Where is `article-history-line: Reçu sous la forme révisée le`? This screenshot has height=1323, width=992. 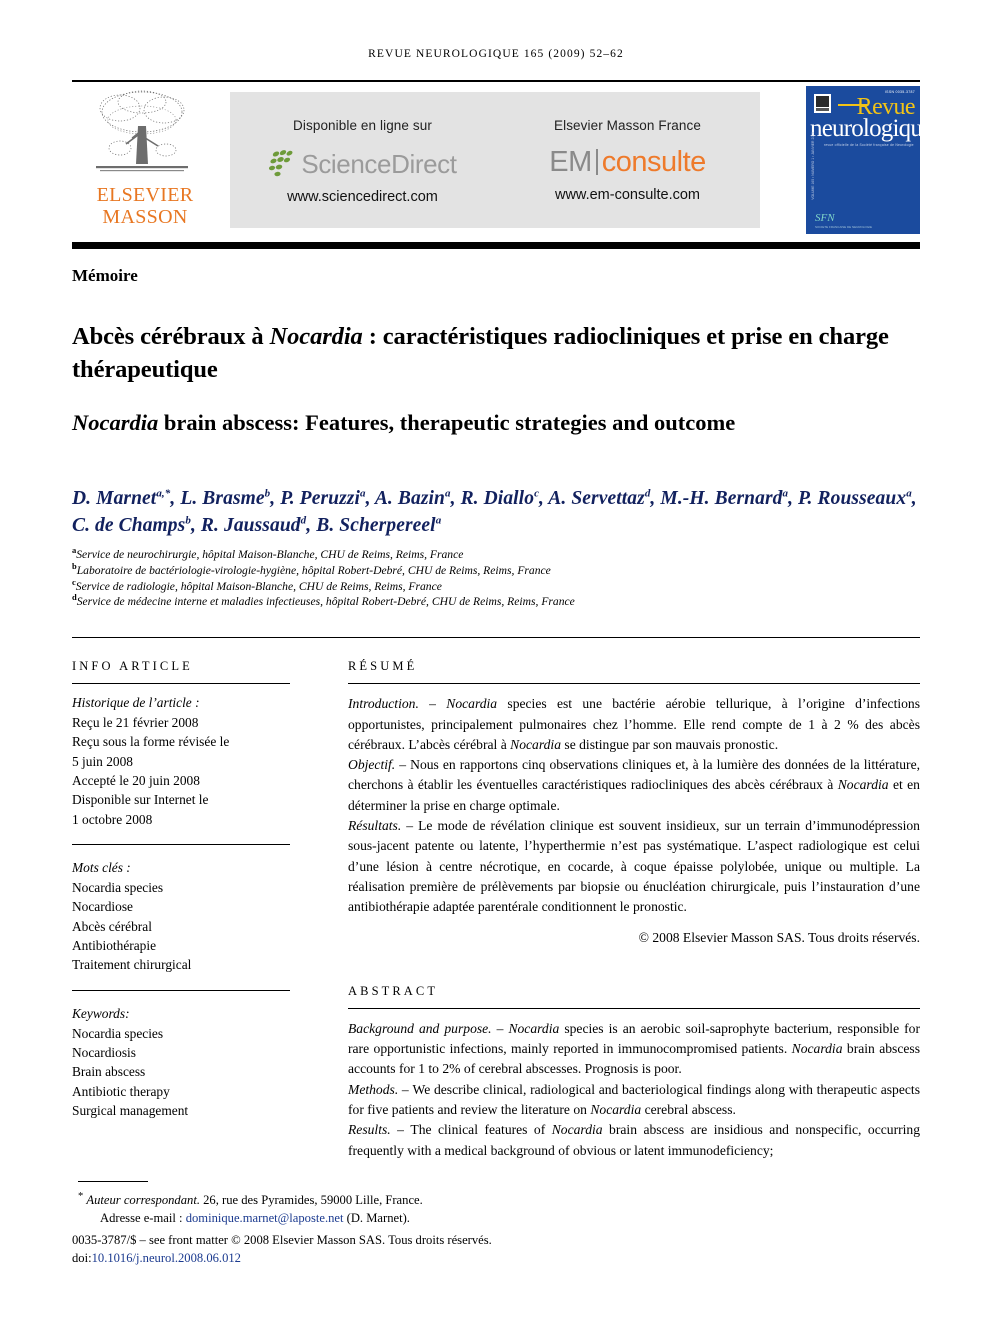
article-history-line: Reçu sous la forme révisée le is located at coordinates (151, 742).